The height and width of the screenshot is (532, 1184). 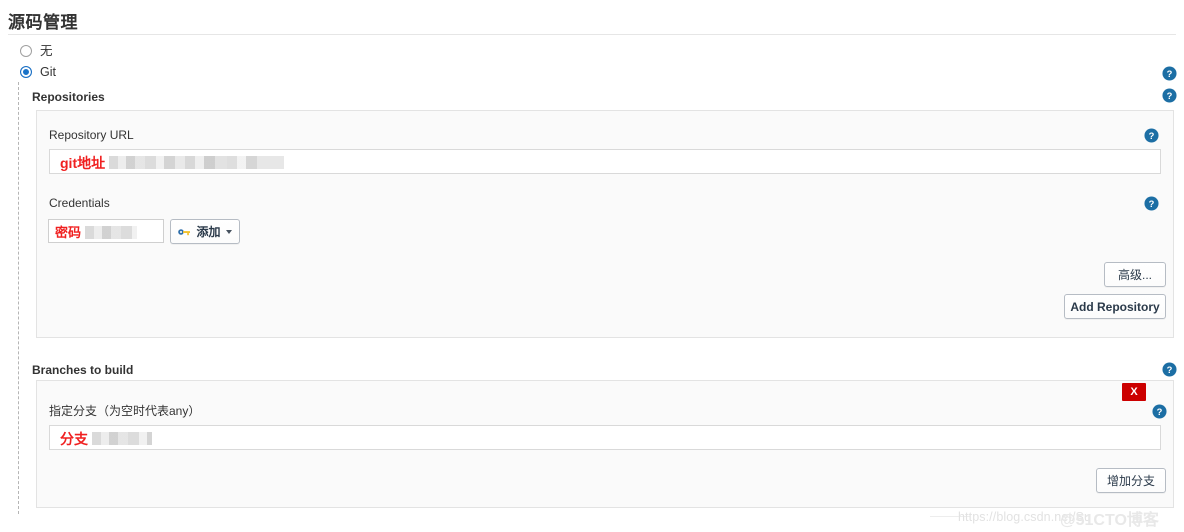 I want to click on watermark-rule, so click(x=950, y=516).